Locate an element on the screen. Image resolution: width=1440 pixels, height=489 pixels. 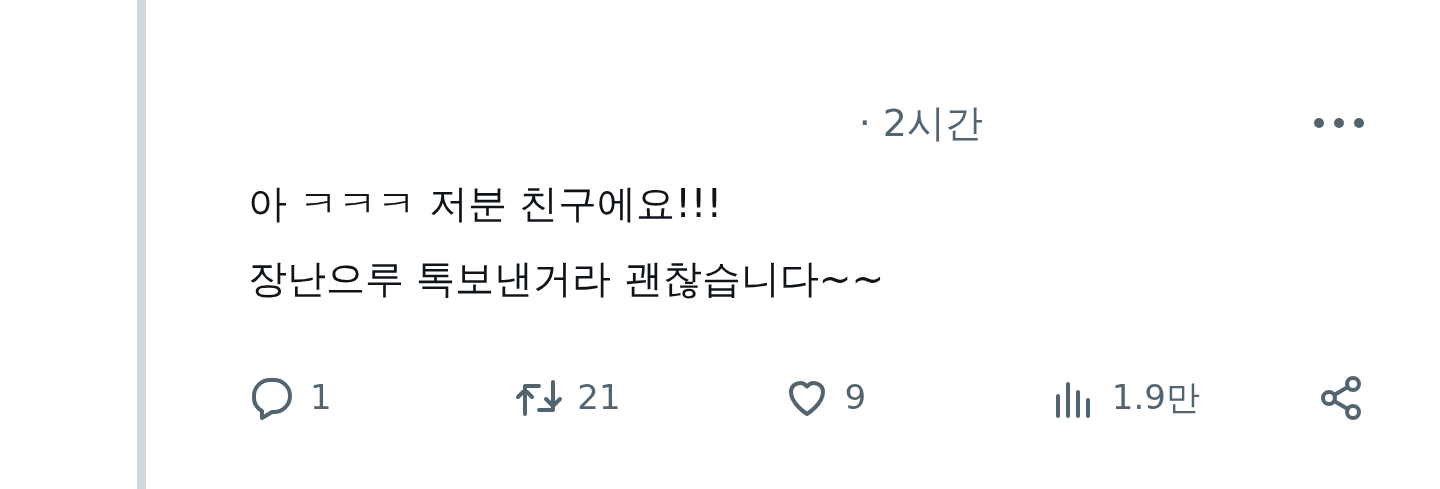
timestamp: · 2시간 is located at coordinates (920, 123).